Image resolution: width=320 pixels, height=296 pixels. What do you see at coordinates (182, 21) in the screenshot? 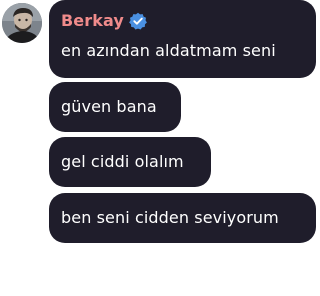
I see `message-header: Berkay` at bounding box center [182, 21].